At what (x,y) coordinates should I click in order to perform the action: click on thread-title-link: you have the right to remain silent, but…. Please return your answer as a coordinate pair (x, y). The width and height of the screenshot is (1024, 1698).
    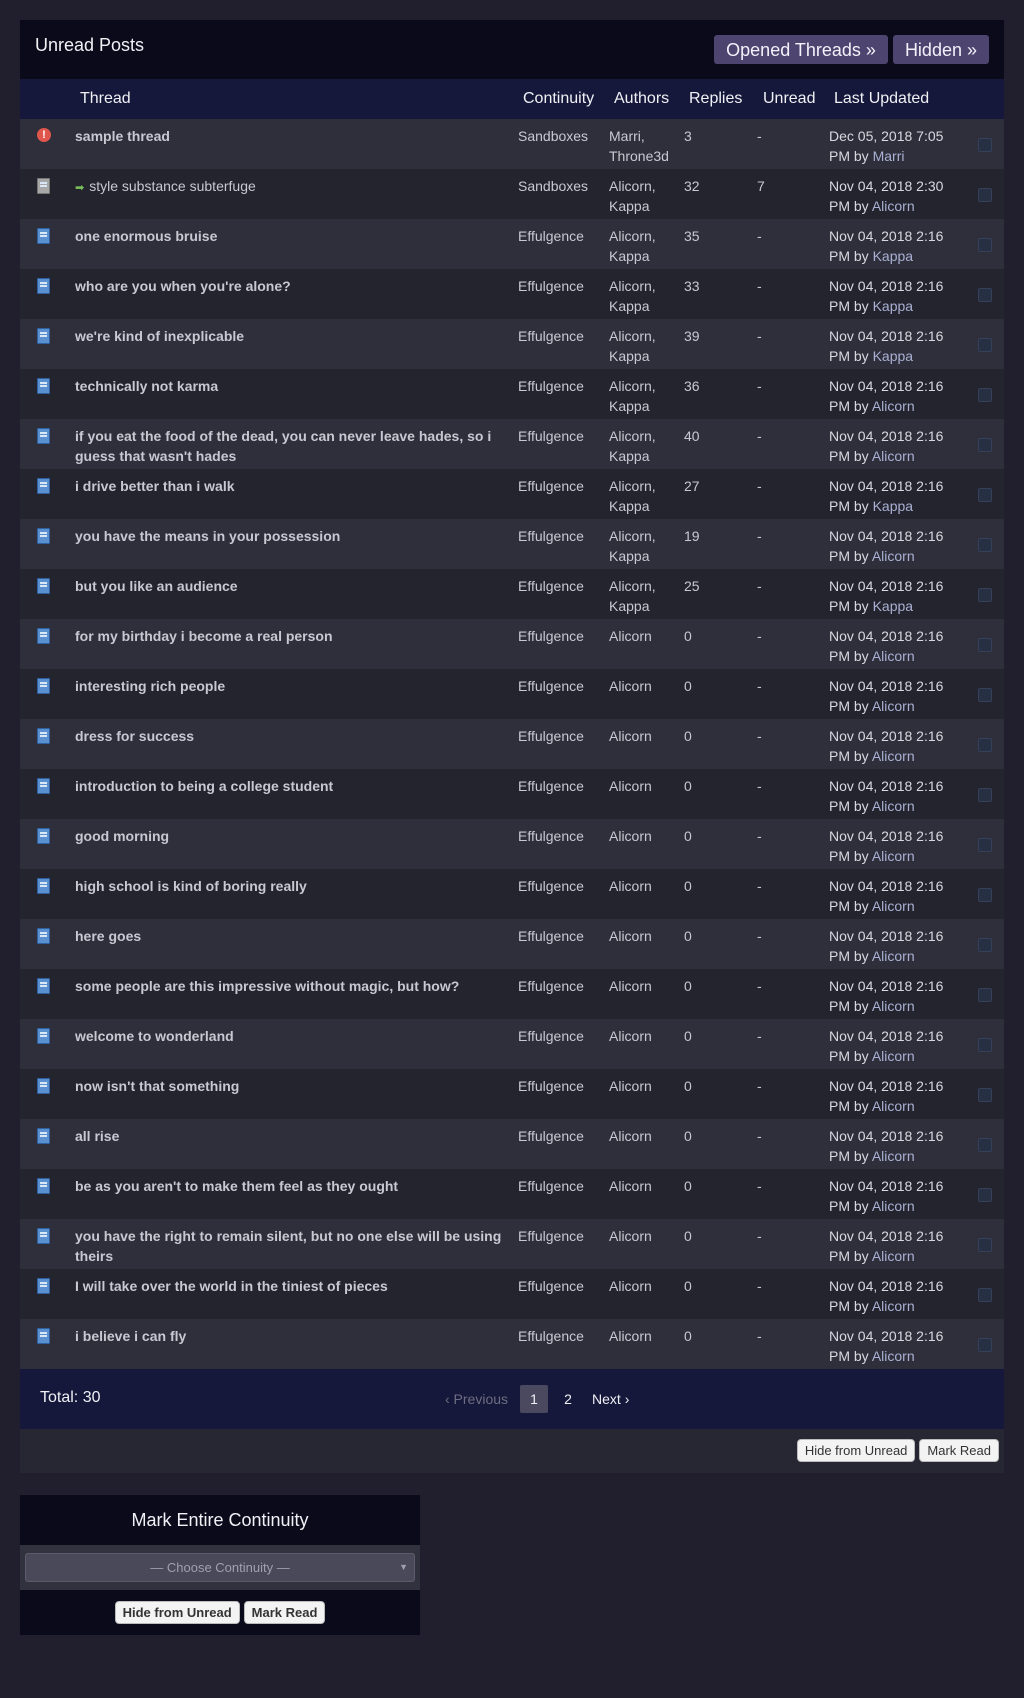
    Looking at the image, I should click on (300, 1246).